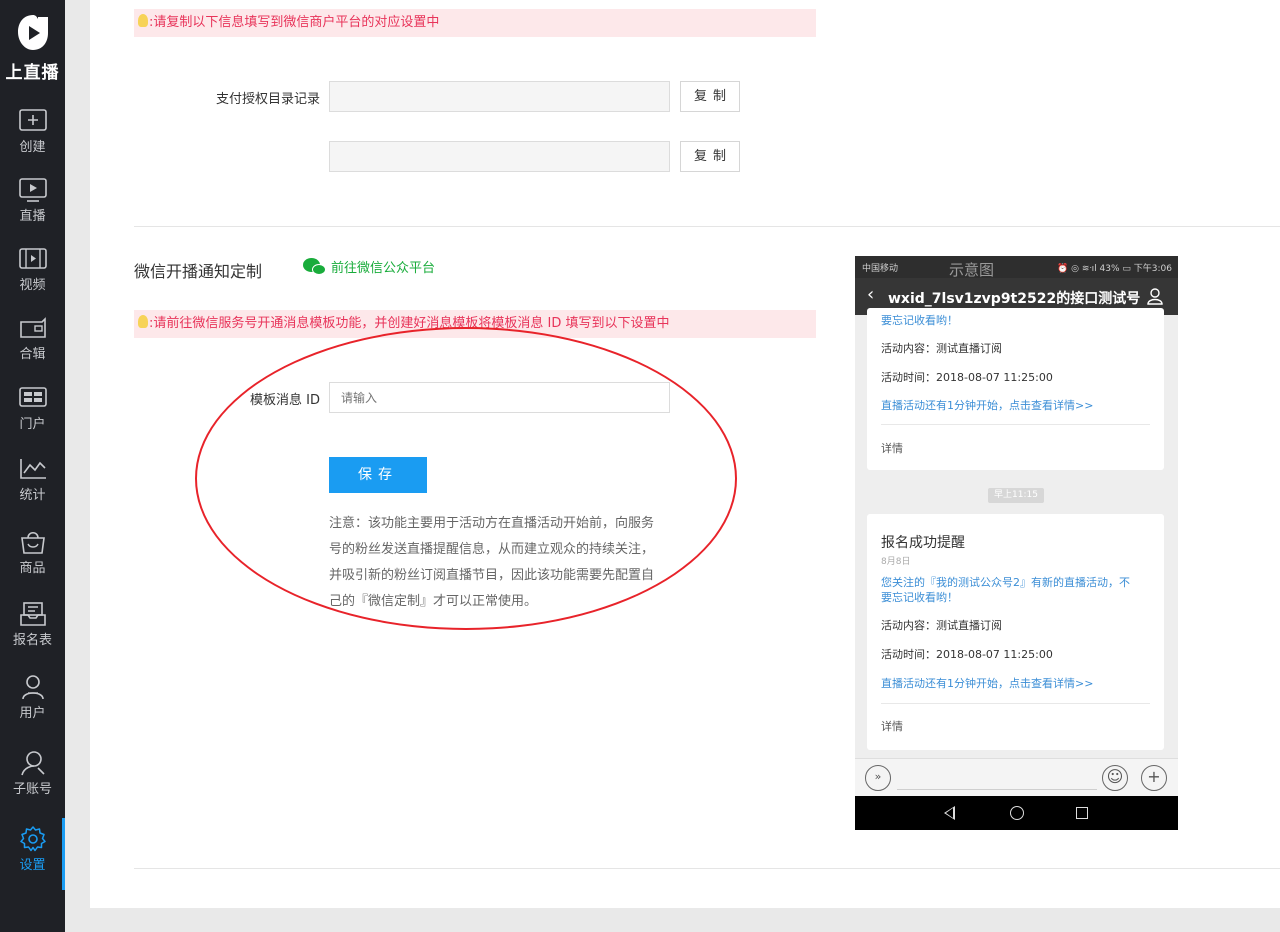  What do you see at coordinates (32, 120) in the screenshot?
I see `plus-square-icon` at bounding box center [32, 120].